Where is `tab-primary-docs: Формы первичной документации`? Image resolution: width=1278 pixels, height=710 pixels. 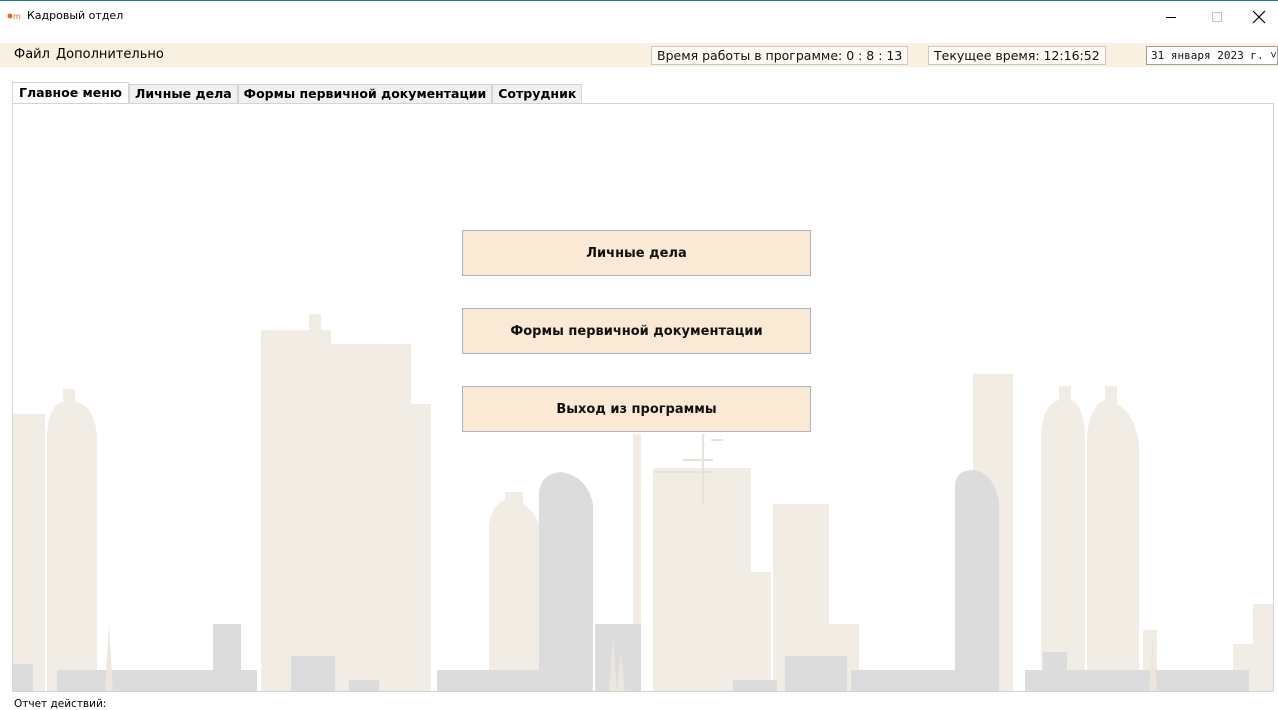 tab-primary-docs: Формы первичной документации is located at coordinates (365, 94).